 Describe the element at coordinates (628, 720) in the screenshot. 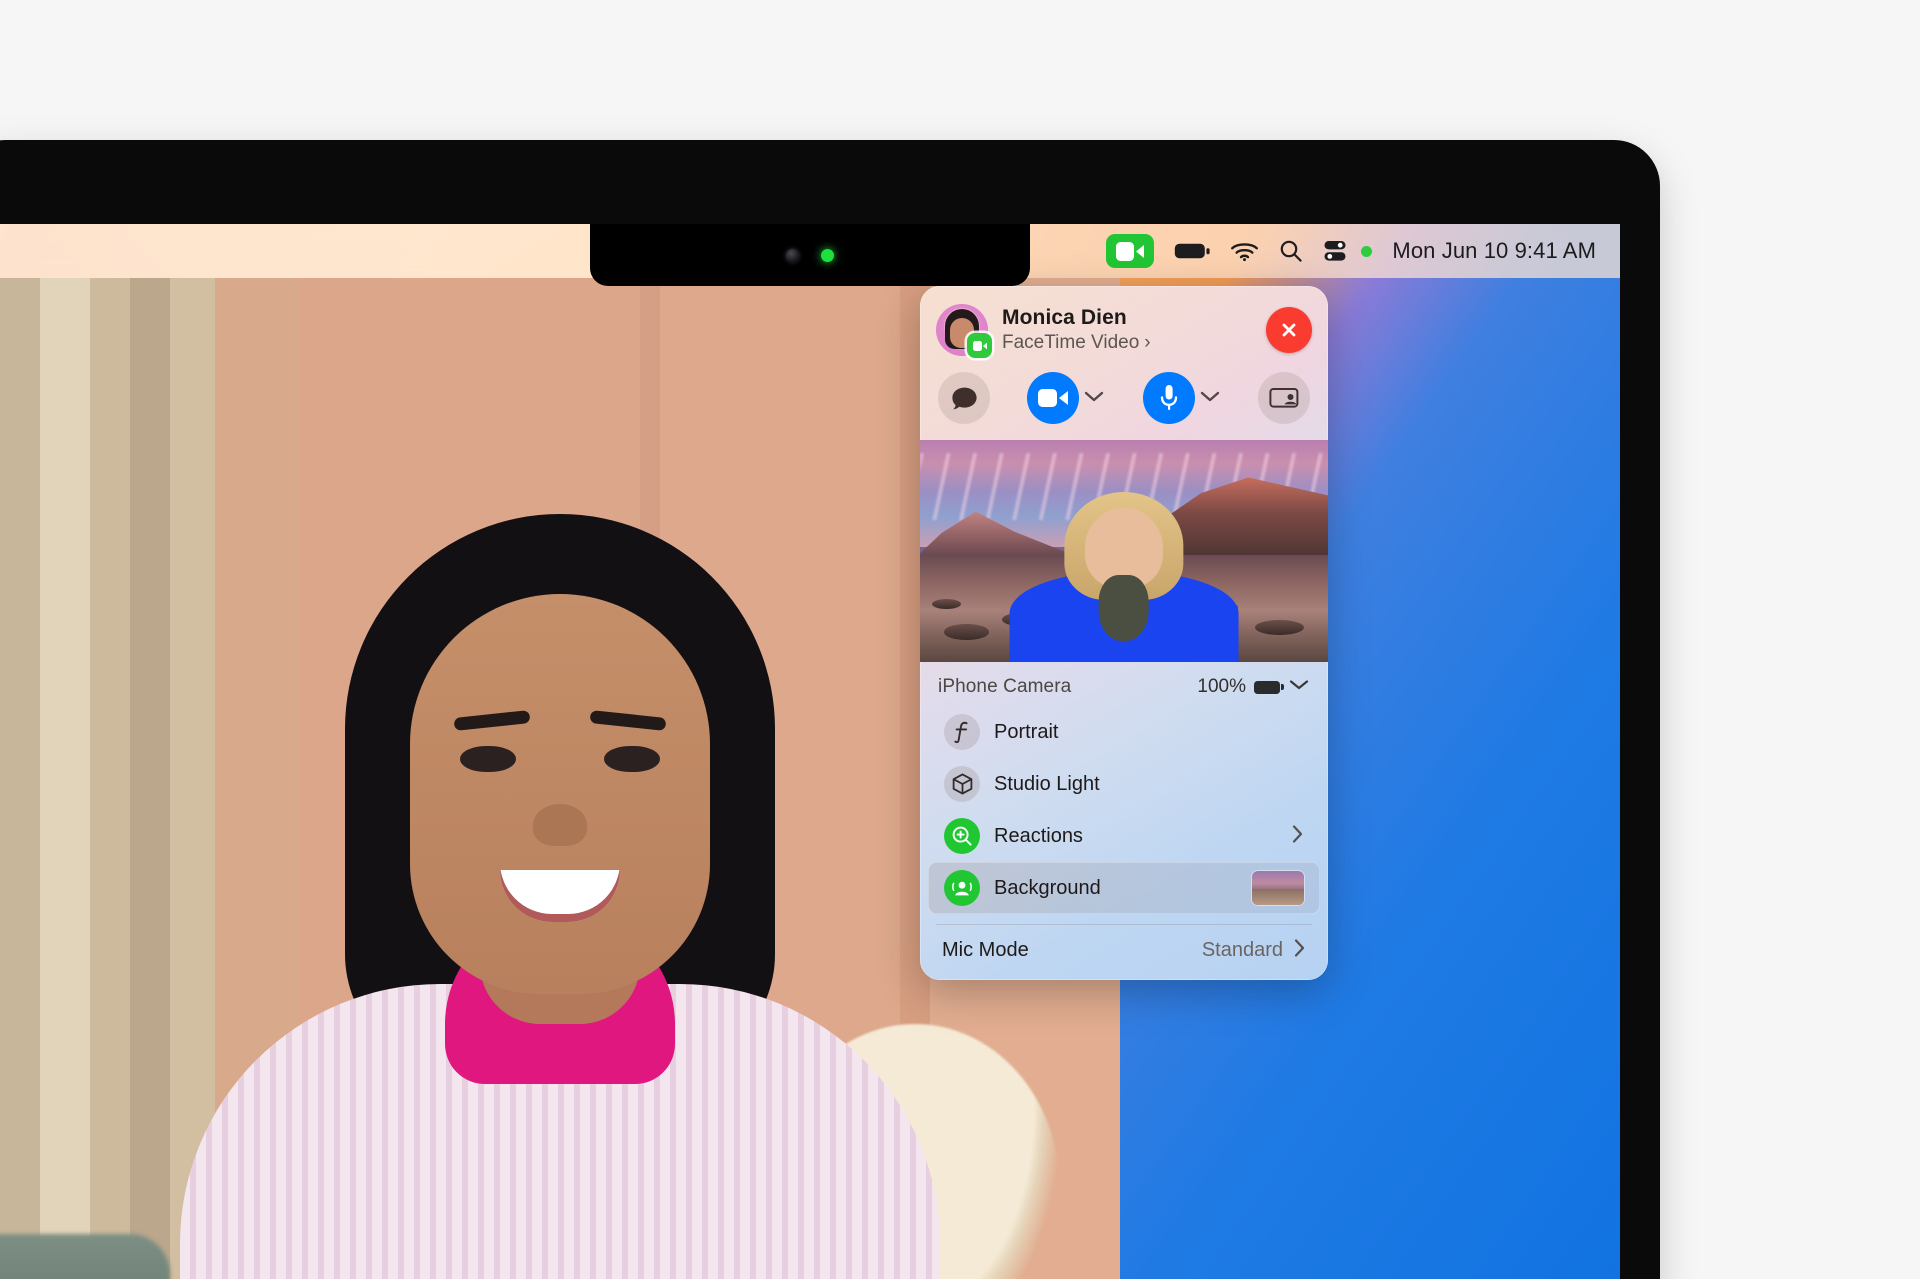

I see `participant-brow-right` at that location.